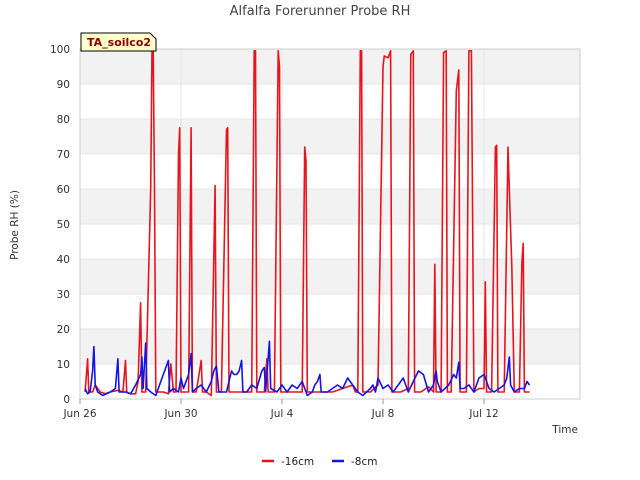  I want to click on y-tick-label: 60, so click(63, 190).